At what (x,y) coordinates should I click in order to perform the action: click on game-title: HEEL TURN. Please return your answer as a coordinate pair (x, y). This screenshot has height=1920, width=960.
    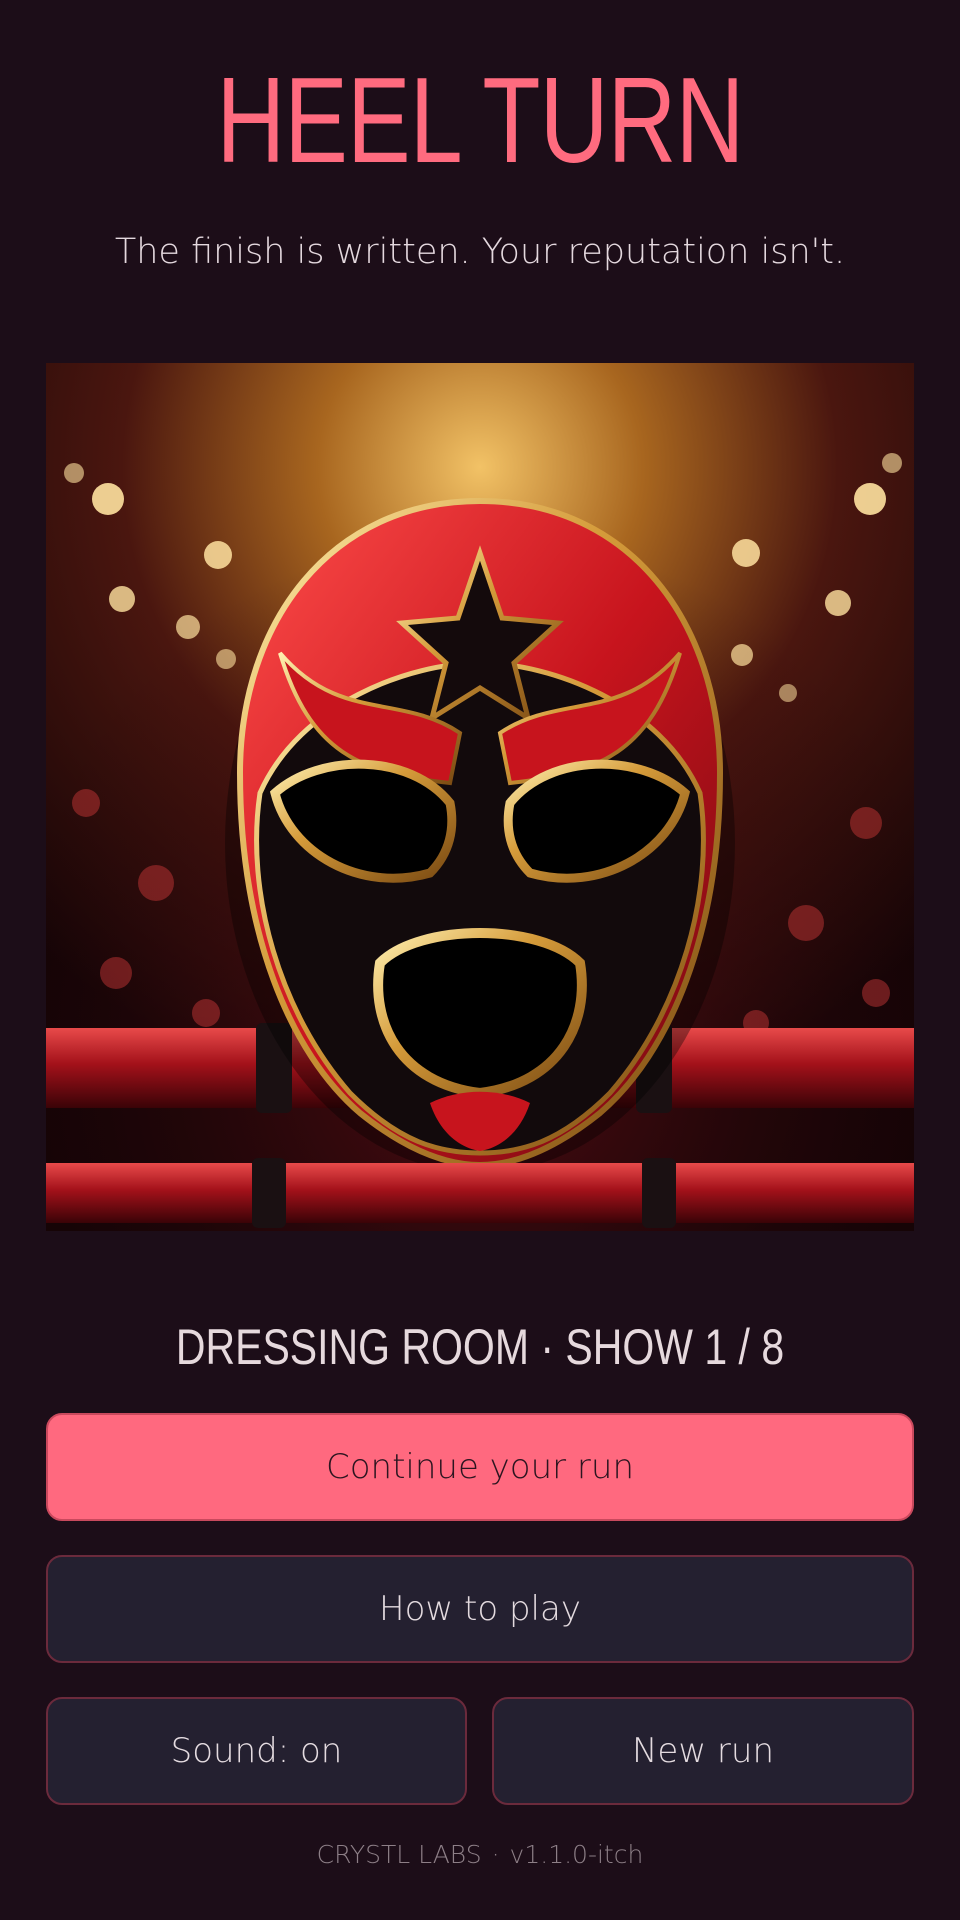
    Looking at the image, I should click on (480, 120).